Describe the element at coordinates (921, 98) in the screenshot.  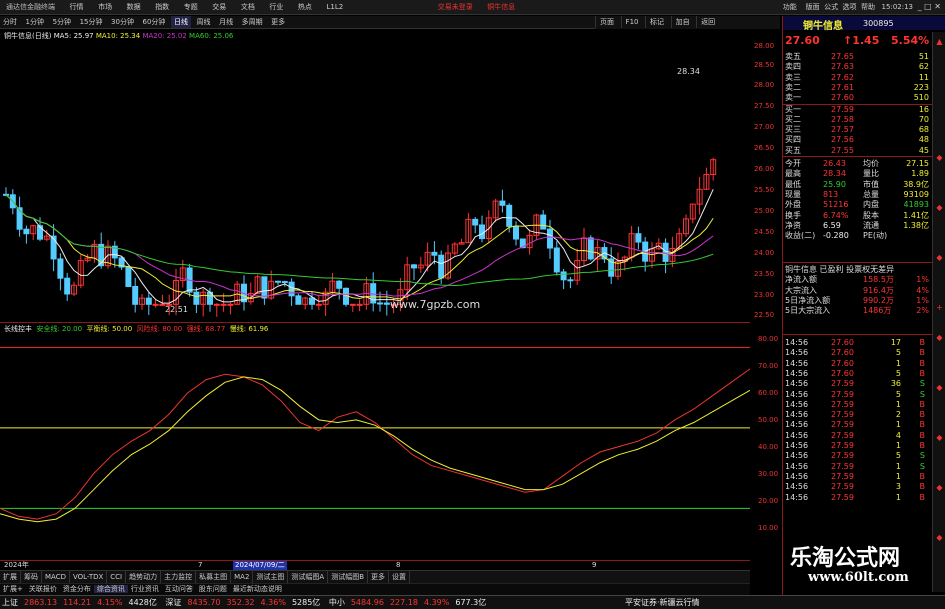
I see `ask-volume: 510` at that location.